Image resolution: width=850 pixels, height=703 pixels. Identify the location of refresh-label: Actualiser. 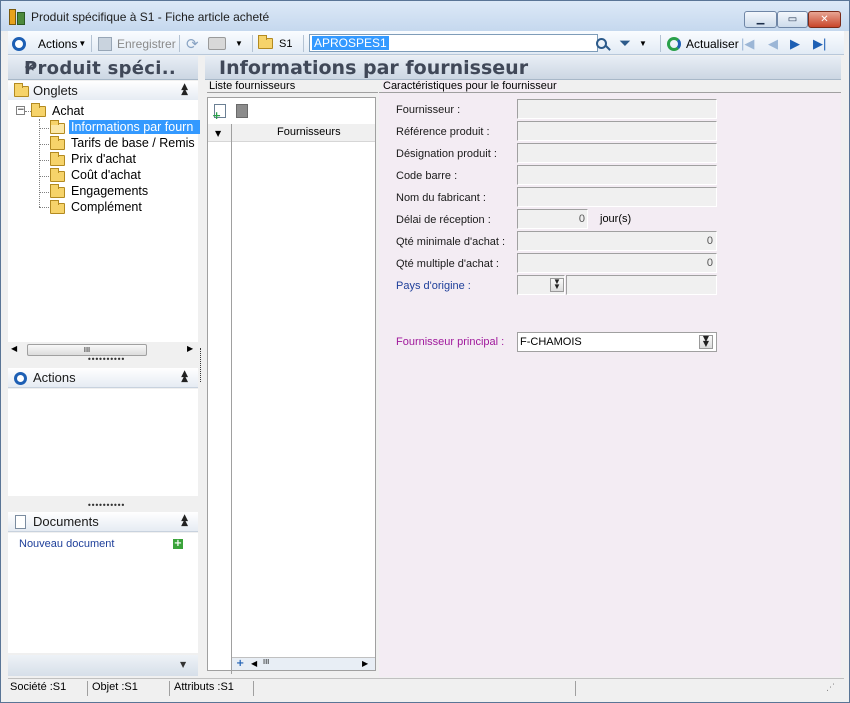
(712, 43).